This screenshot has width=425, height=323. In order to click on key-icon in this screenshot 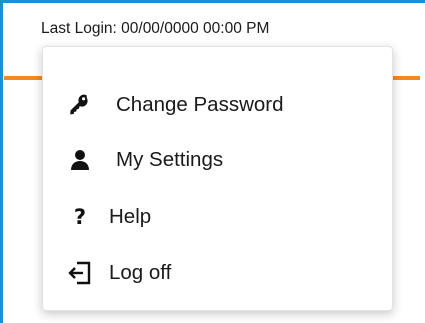, I will do `click(80, 105)`.